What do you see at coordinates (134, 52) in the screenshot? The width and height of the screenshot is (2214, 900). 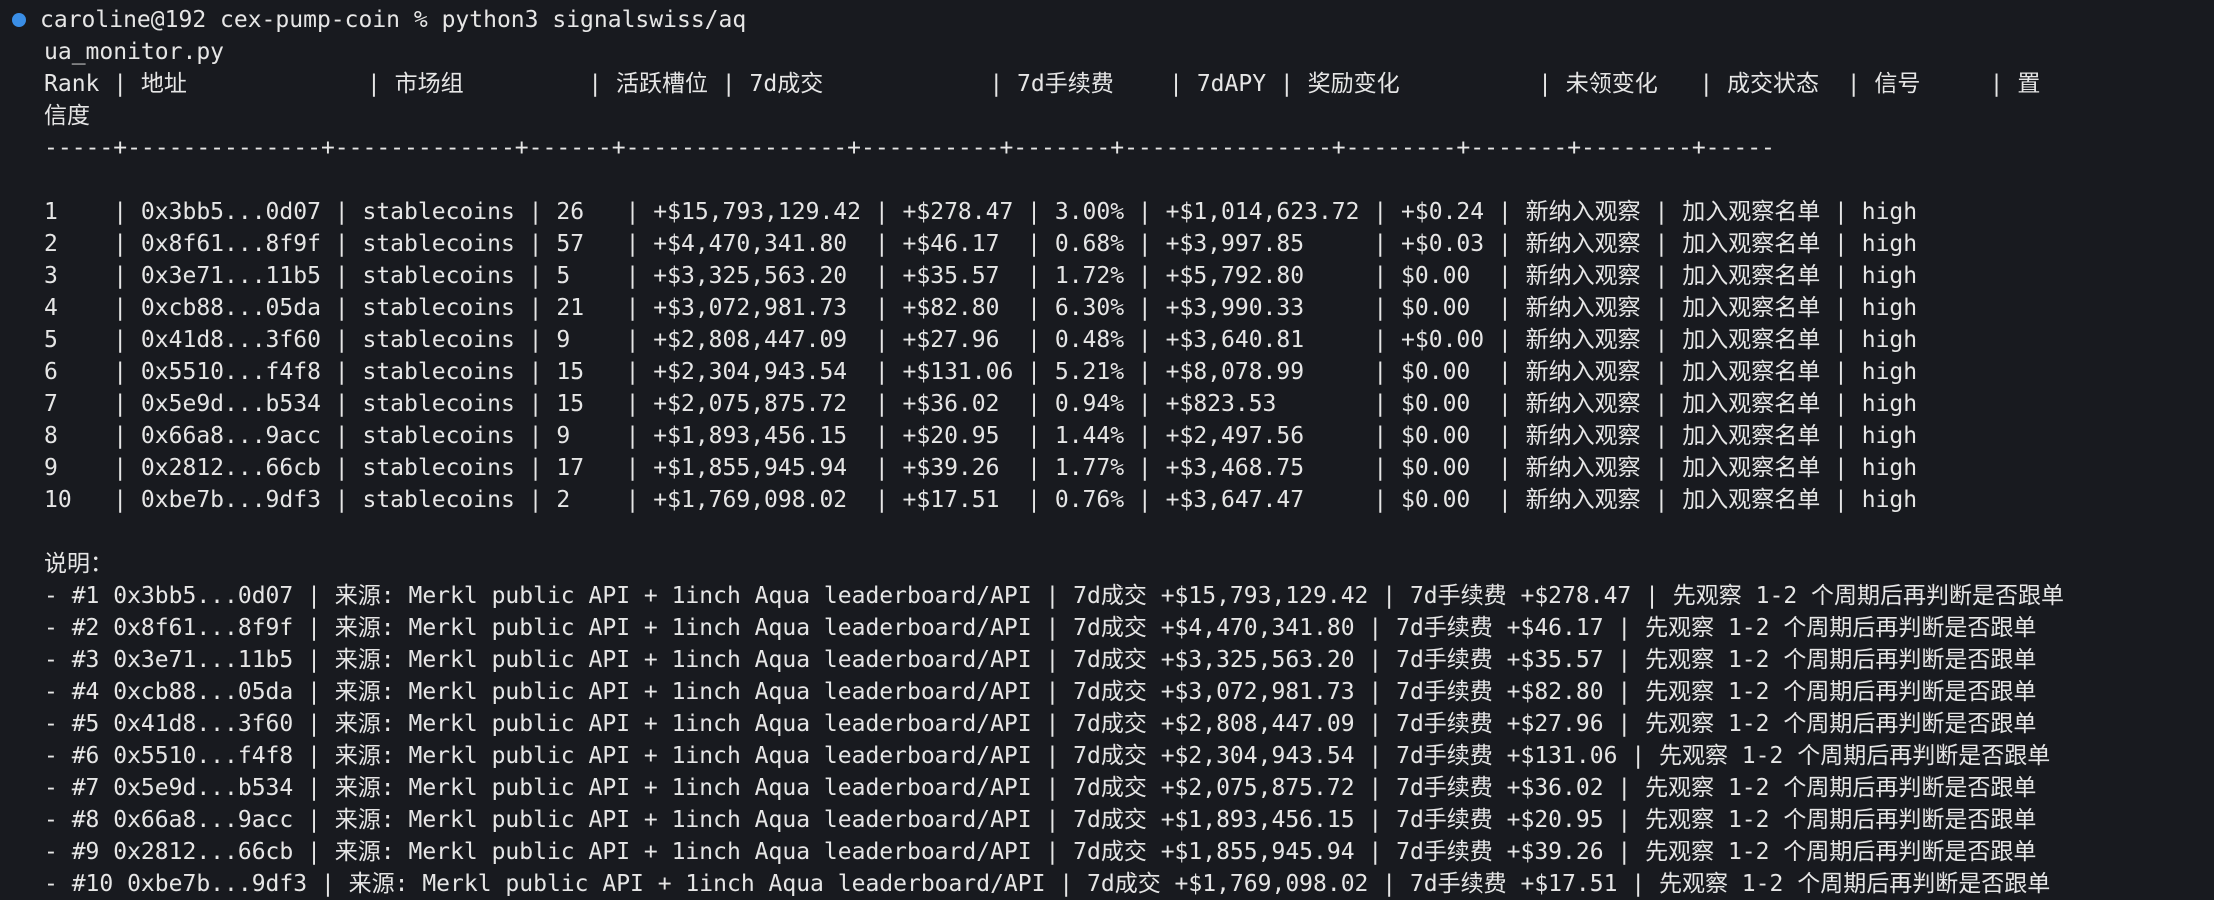 I see `command-wrap-line: ua_monitor.py` at bounding box center [134, 52].